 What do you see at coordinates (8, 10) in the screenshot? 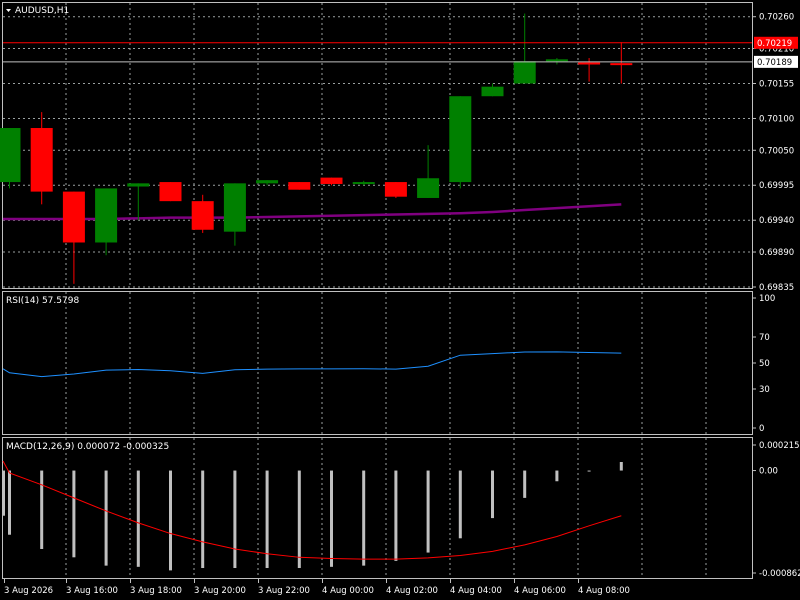
I see `dropdown-triangle-icon` at bounding box center [8, 10].